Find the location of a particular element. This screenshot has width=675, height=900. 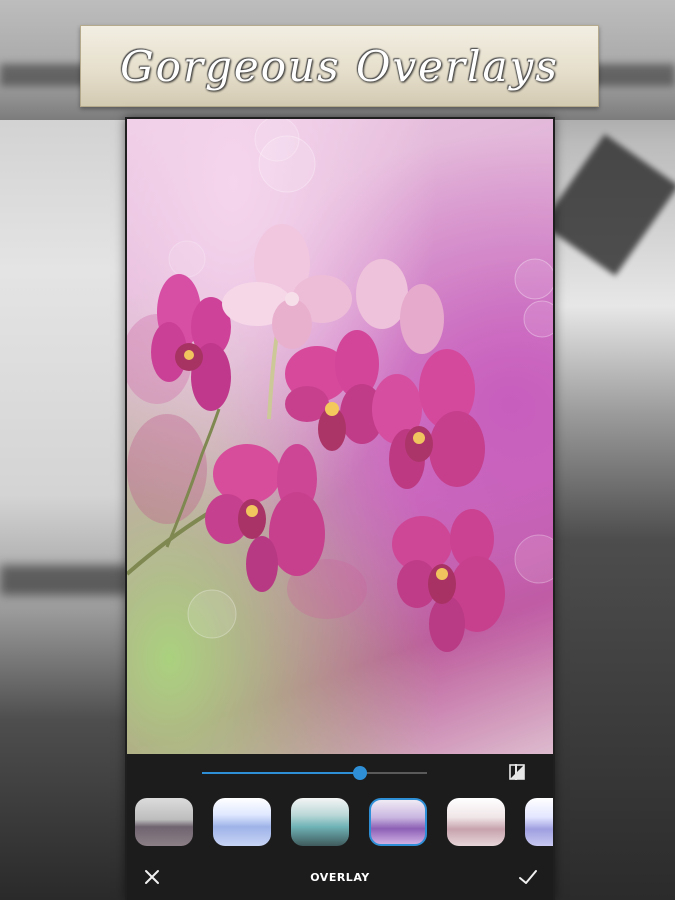

check-icon is located at coordinates (528, 877).